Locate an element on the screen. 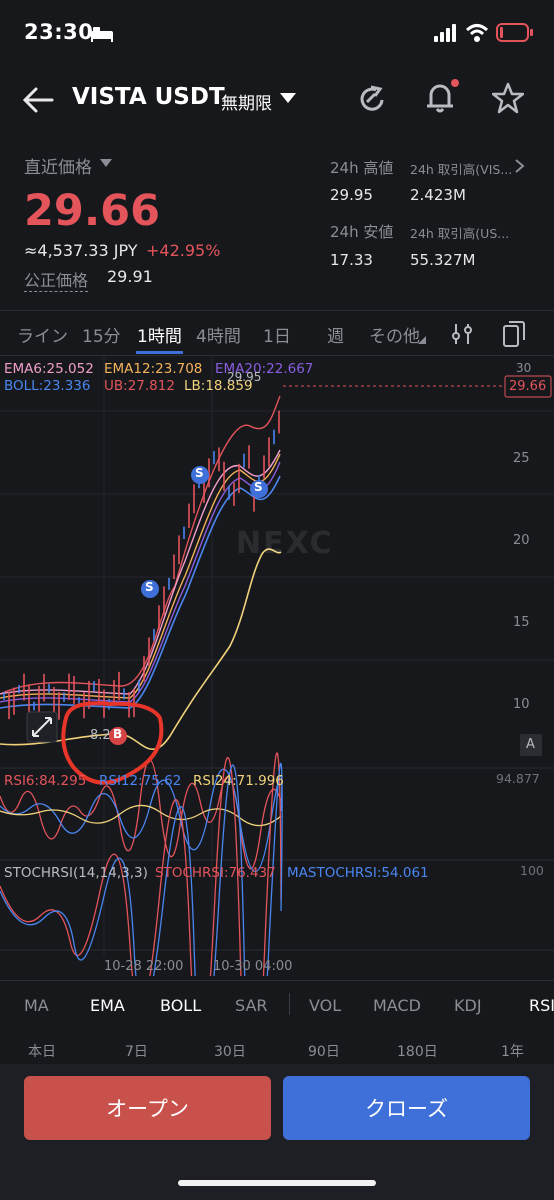  high-label: 24h 高値 is located at coordinates (362, 168).